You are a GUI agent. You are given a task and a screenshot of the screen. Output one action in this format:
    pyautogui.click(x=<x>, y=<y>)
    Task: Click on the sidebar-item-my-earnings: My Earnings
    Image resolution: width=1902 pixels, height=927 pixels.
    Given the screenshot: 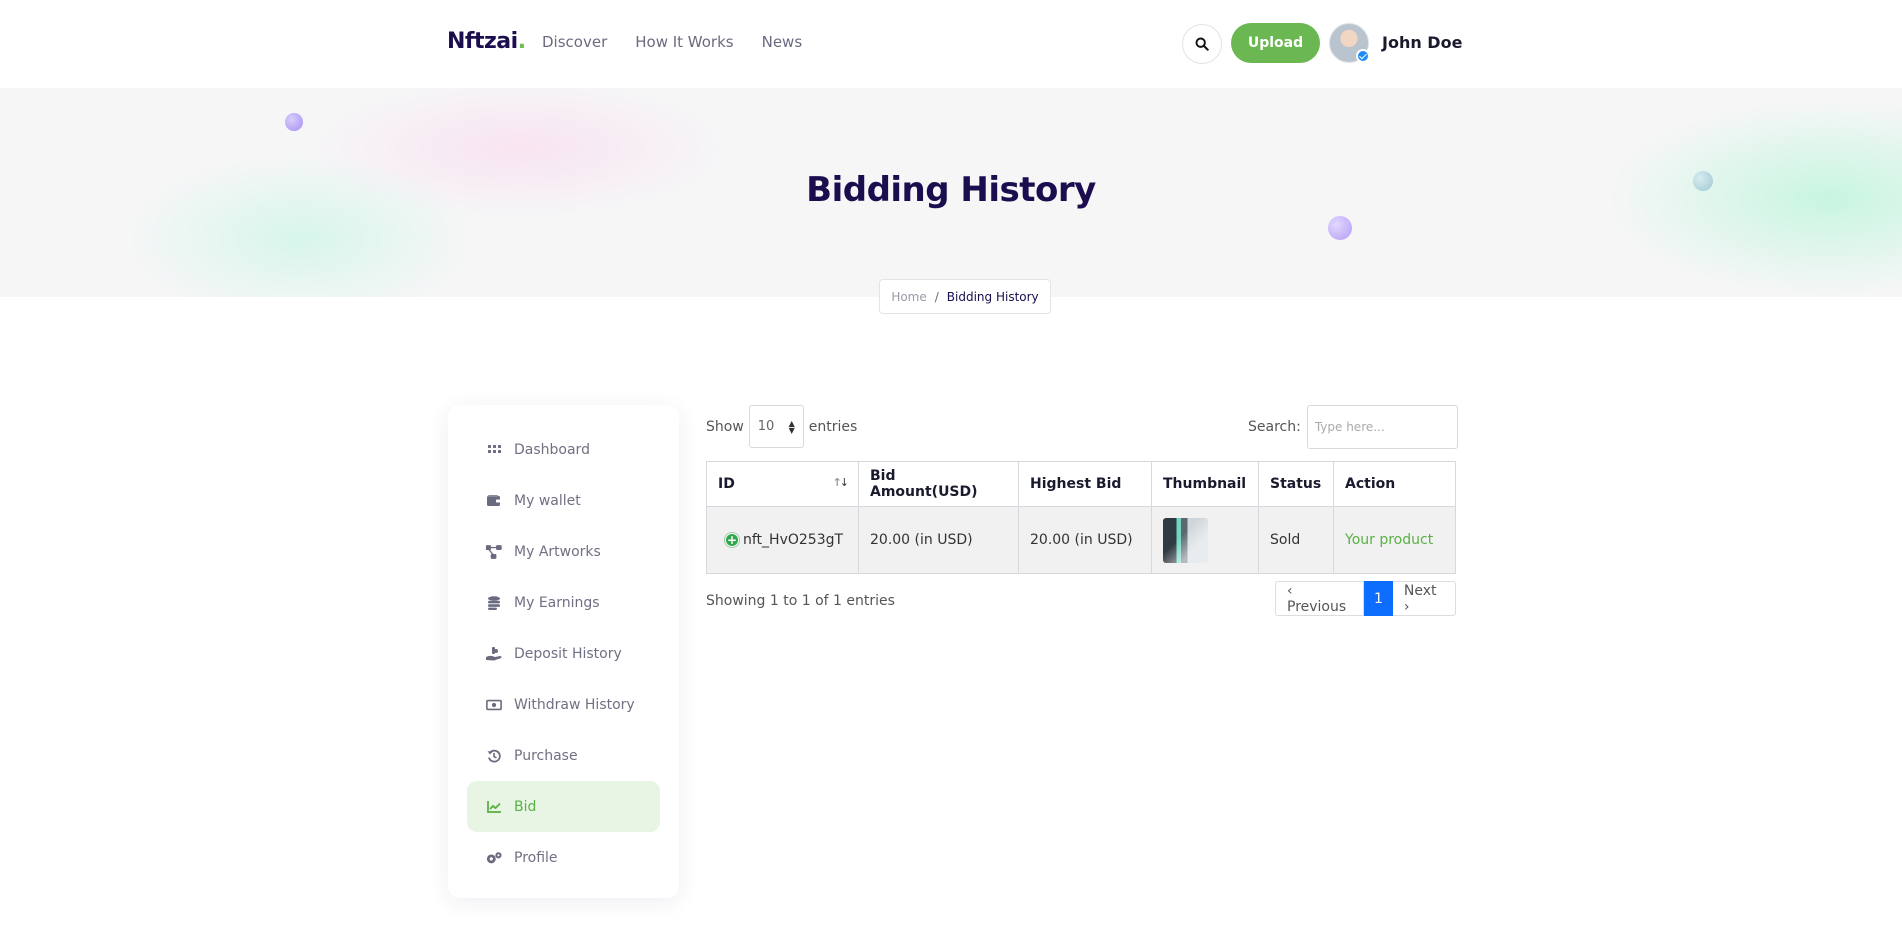 What is the action you would take?
    pyautogui.click(x=563, y=602)
    